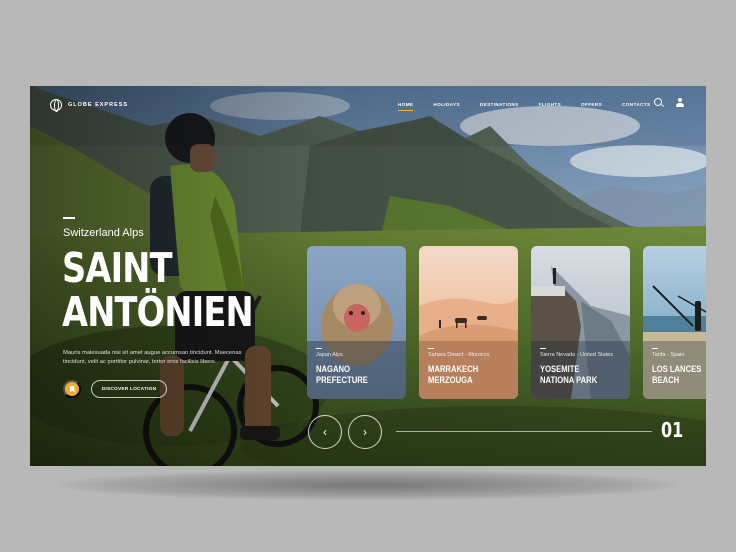 This screenshot has height=552, width=736. What do you see at coordinates (446, 104) in the screenshot?
I see `nav-item-holidays: HOLIDAYS` at bounding box center [446, 104].